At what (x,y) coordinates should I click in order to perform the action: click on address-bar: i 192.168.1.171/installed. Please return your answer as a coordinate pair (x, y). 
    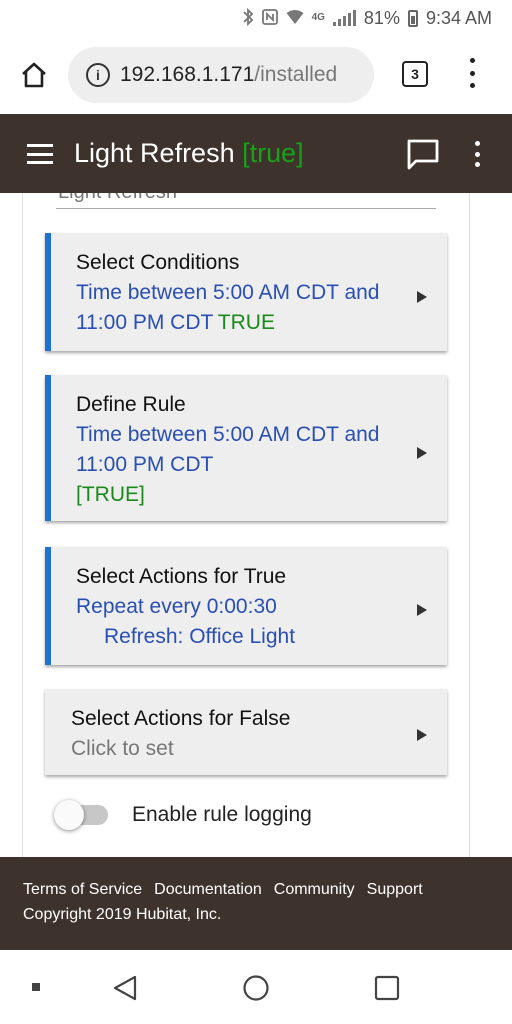
    Looking at the image, I should click on (221, 75).